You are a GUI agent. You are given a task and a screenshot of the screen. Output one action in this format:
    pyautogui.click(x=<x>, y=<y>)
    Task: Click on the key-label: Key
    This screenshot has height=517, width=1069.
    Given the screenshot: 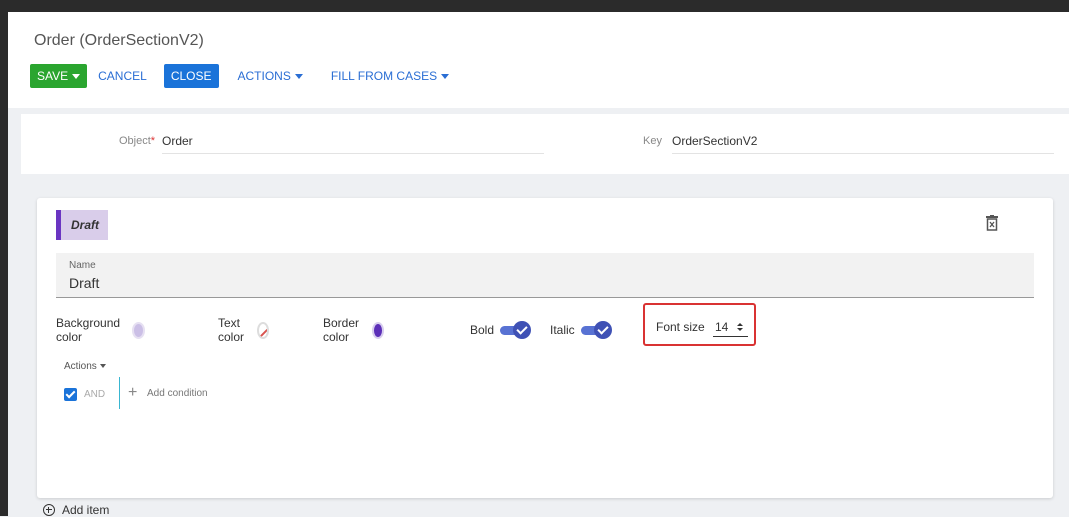 What is the action you would take?
    pyautogui.click(x=652, y=141)
    